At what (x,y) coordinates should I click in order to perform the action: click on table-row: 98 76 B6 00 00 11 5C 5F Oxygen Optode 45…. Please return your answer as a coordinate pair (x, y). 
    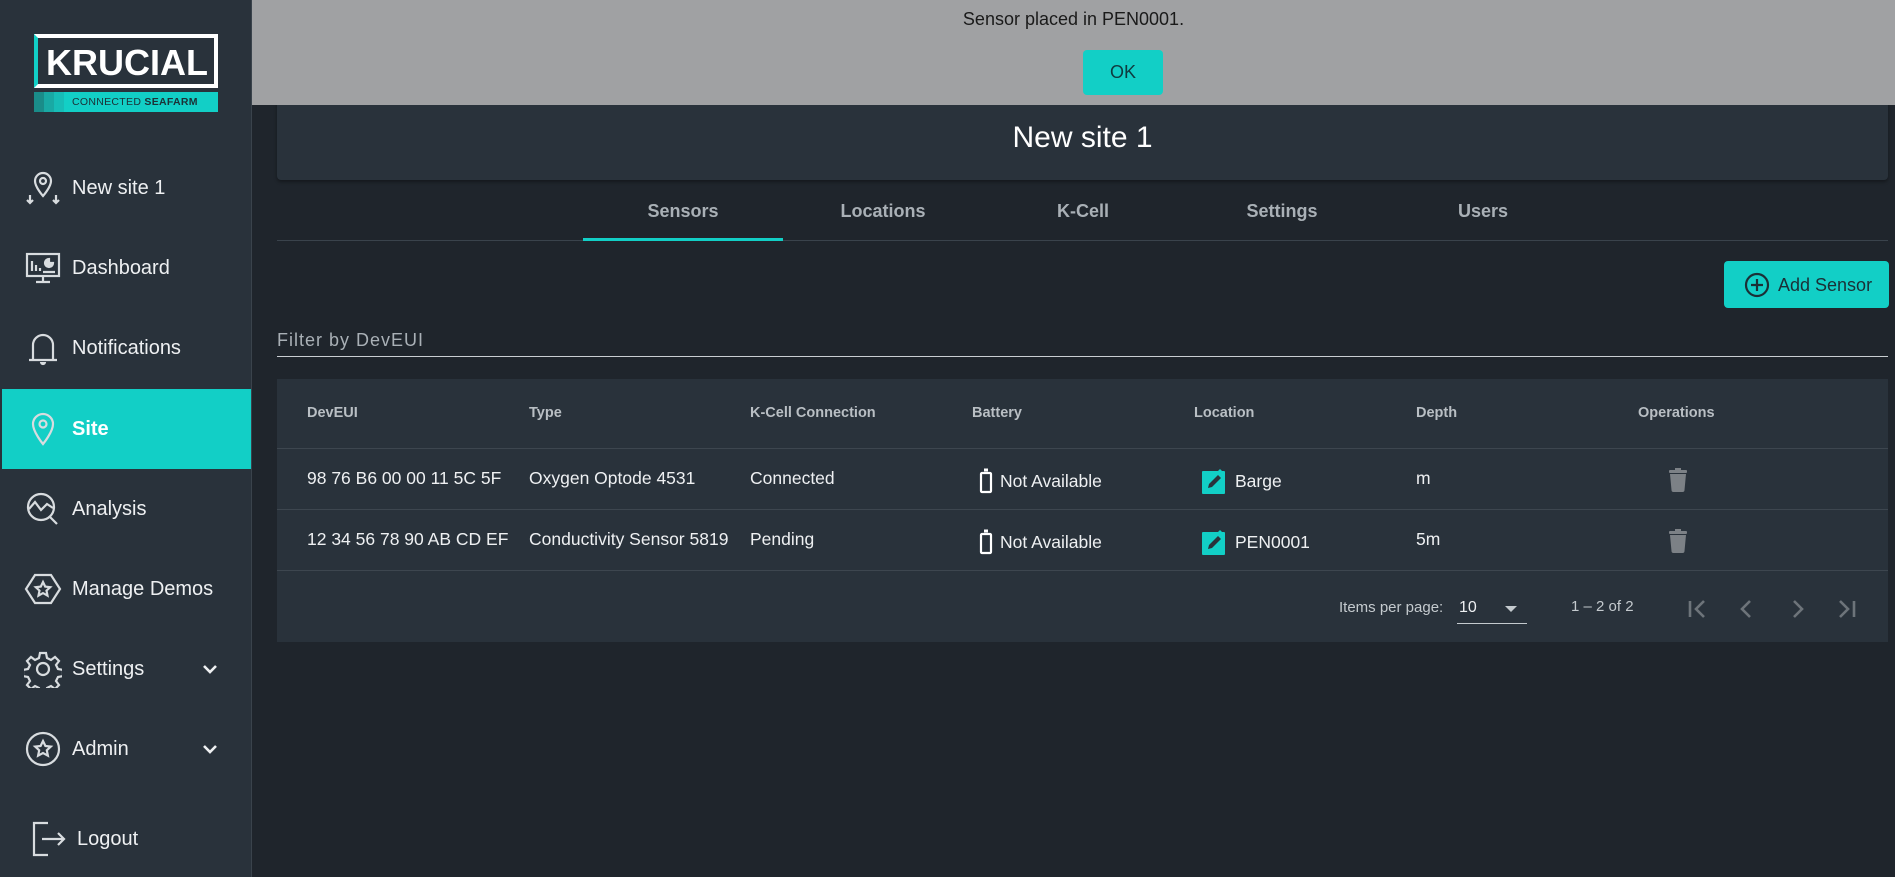
    Looking at the image, I should click on (1082, 479).